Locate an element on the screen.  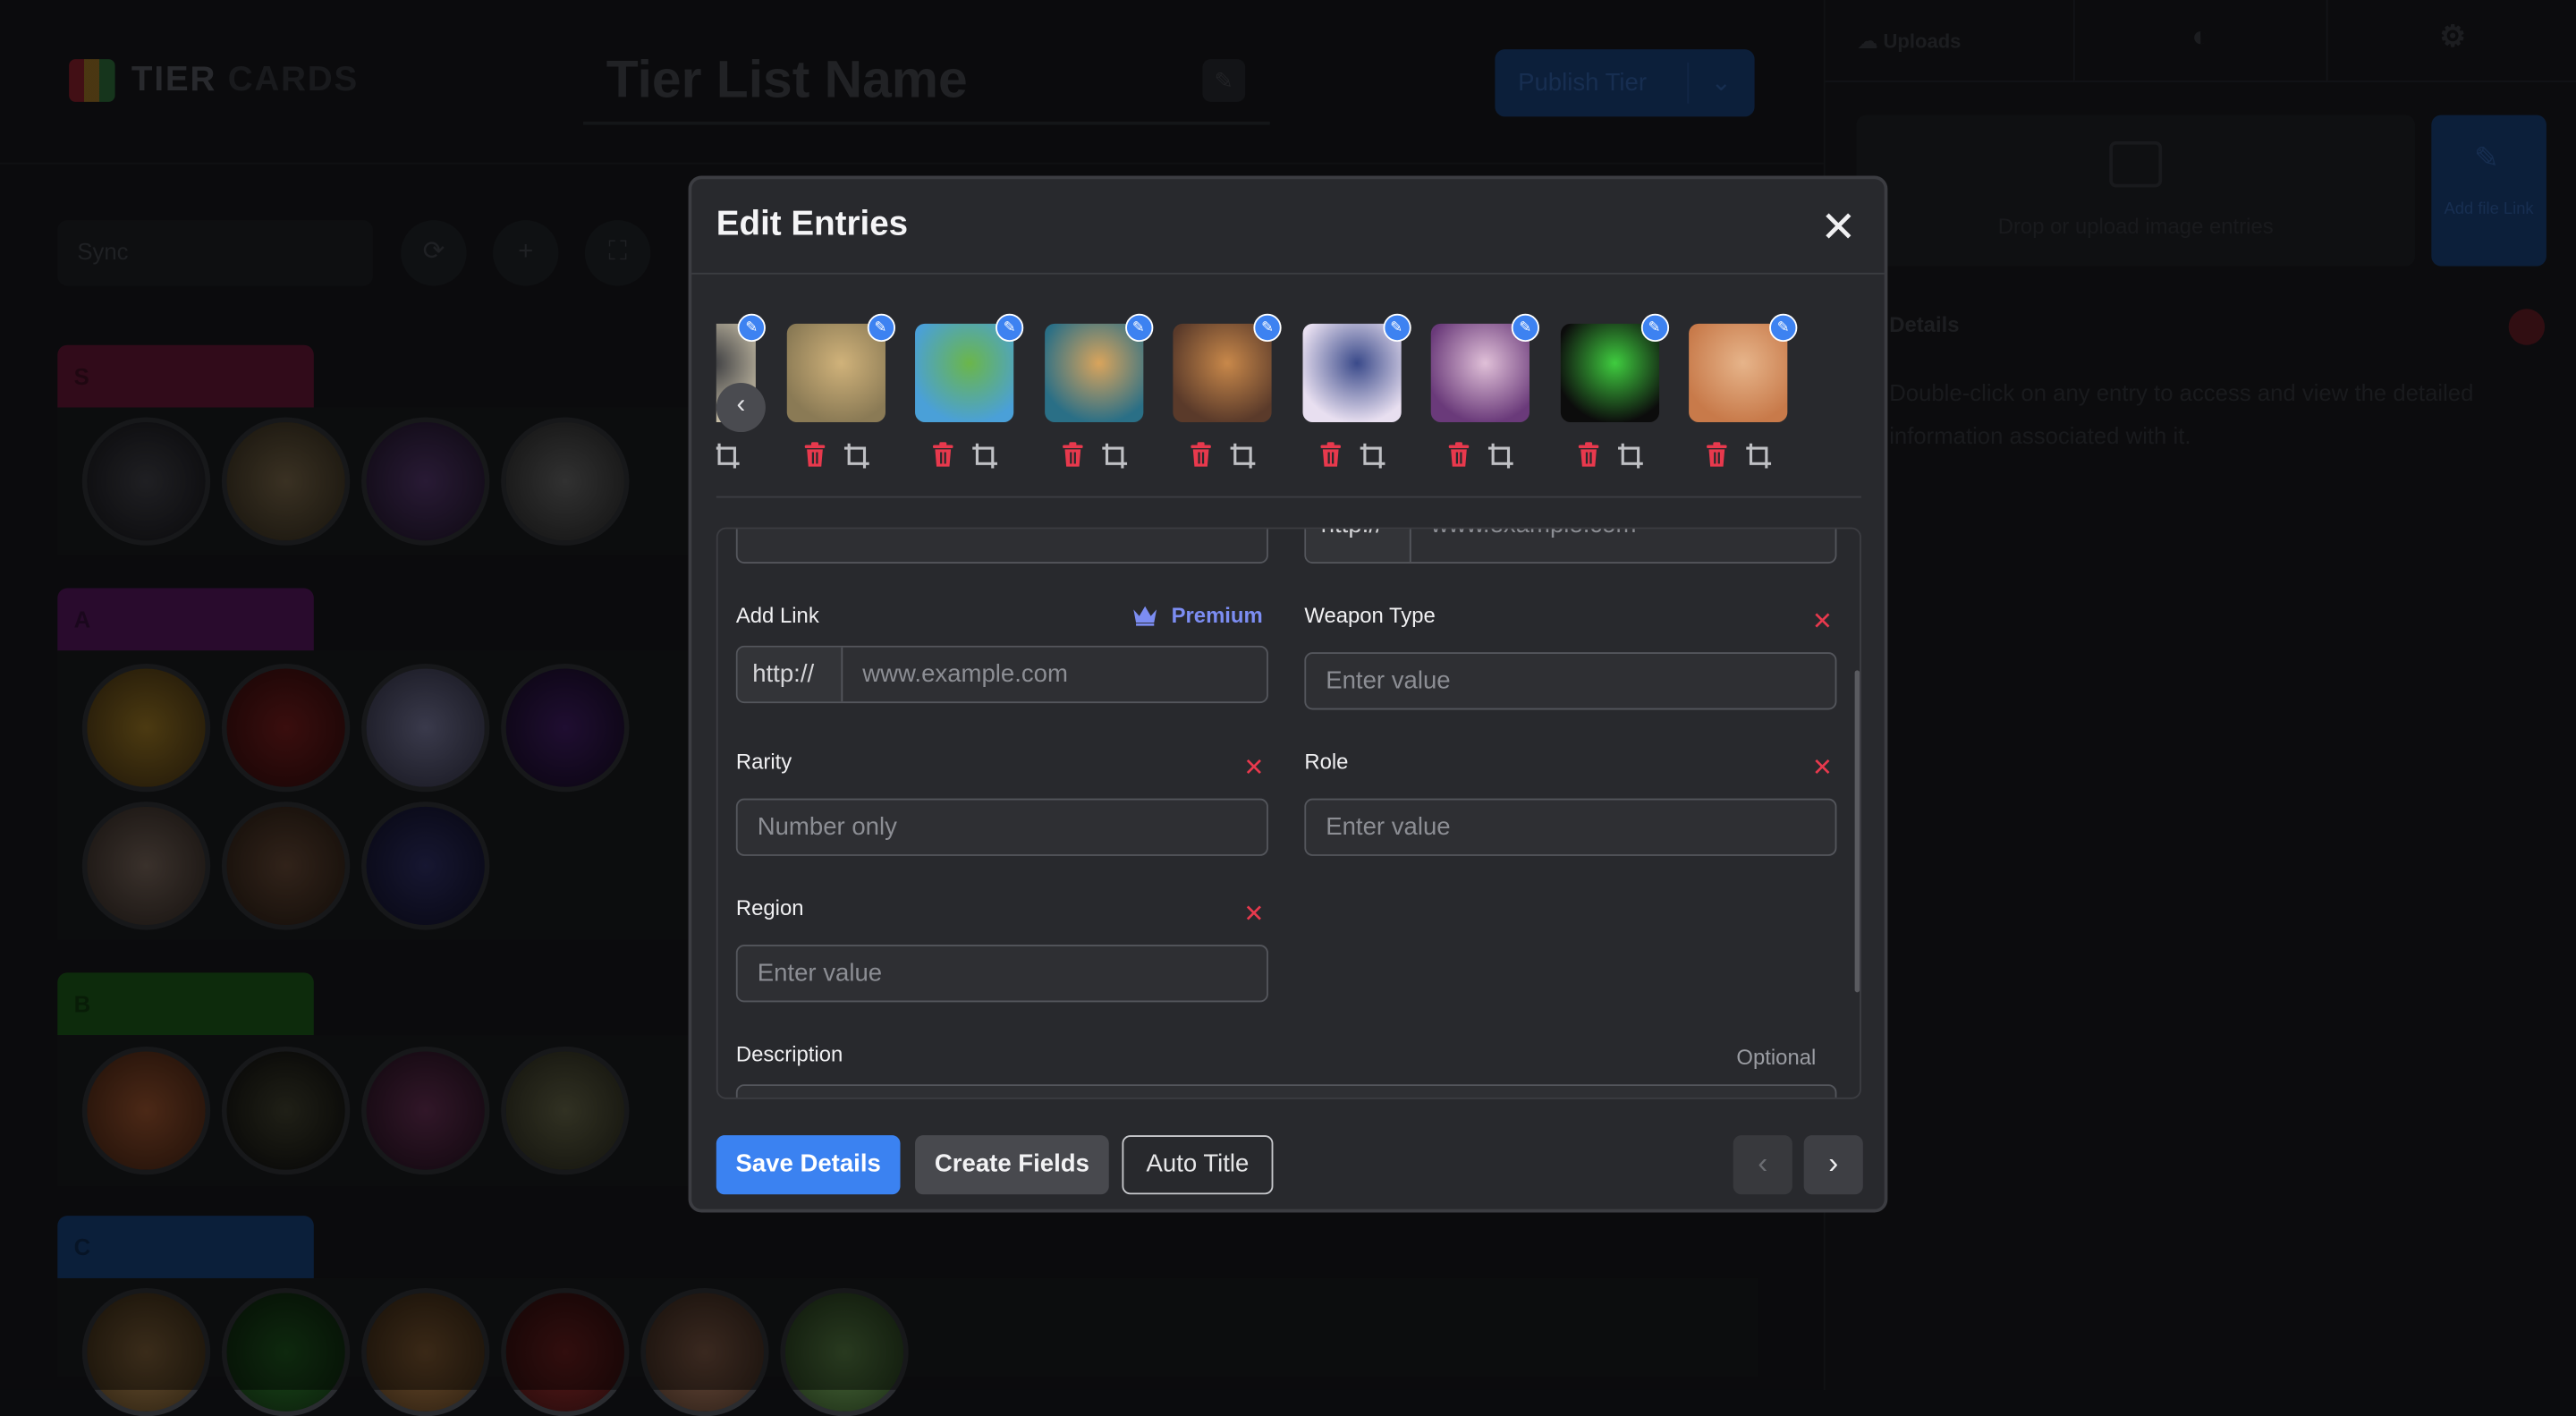
chevron-right-icon: › is located at coordinates (1833, 1165).